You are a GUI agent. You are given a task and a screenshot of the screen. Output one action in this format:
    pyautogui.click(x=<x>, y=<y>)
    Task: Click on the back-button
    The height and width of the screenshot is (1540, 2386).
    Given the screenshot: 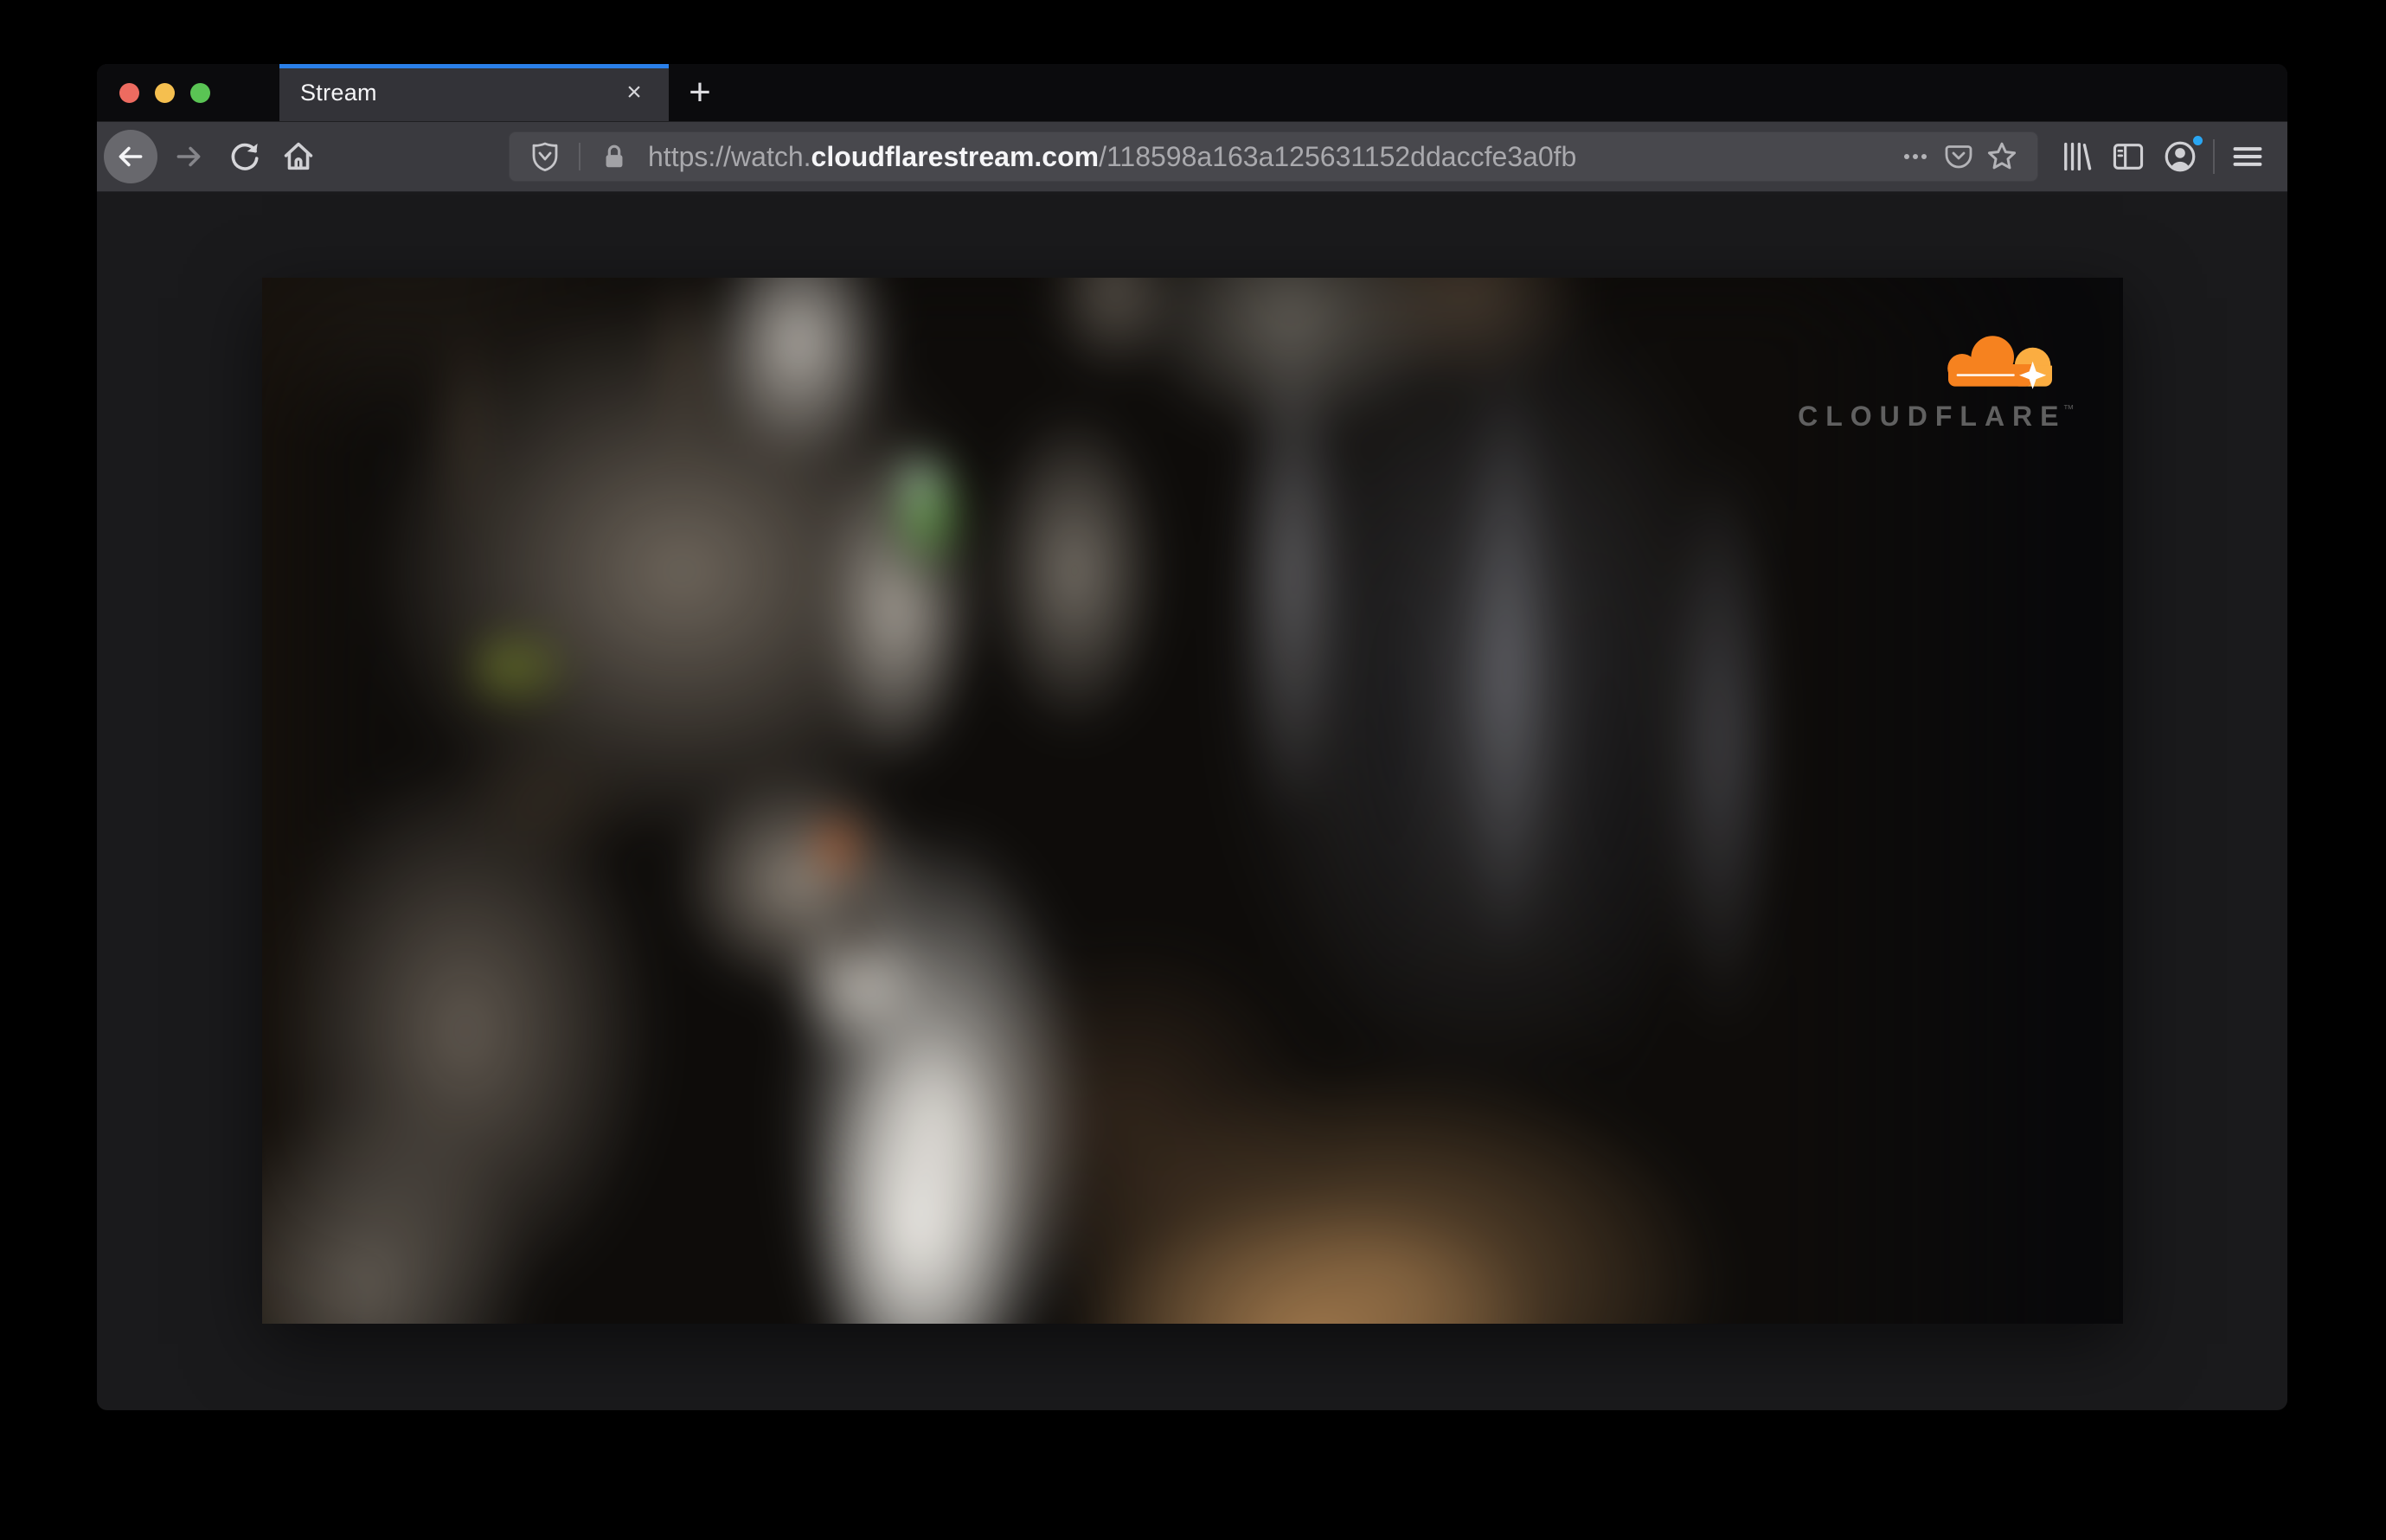 What is the action you would take?
    pyautogui.click(x=130, y=156)
    